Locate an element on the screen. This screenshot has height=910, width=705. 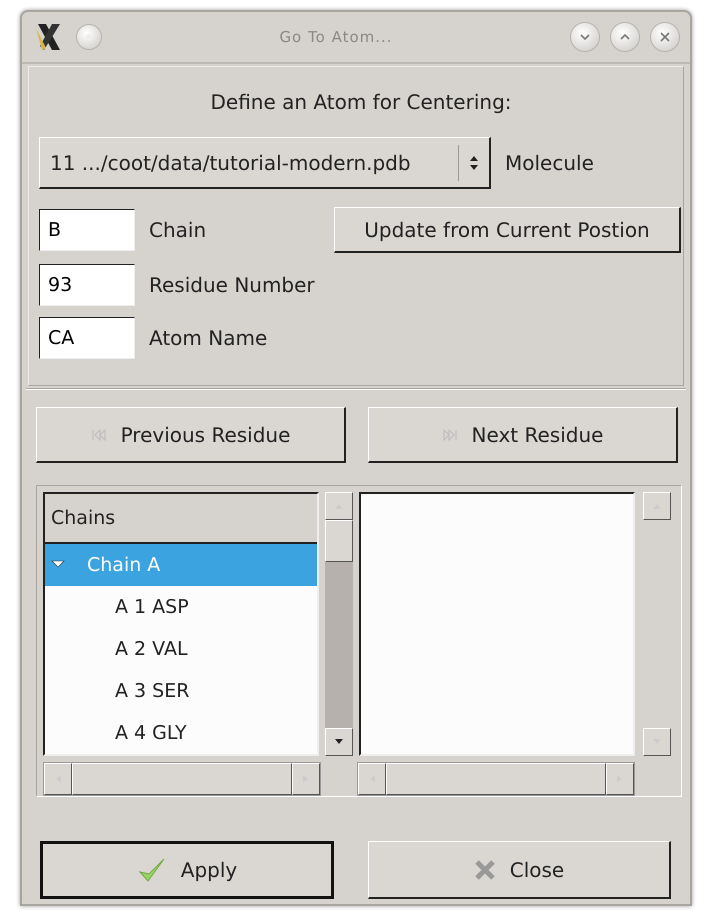
close-button is located at coordinates (665, 37).